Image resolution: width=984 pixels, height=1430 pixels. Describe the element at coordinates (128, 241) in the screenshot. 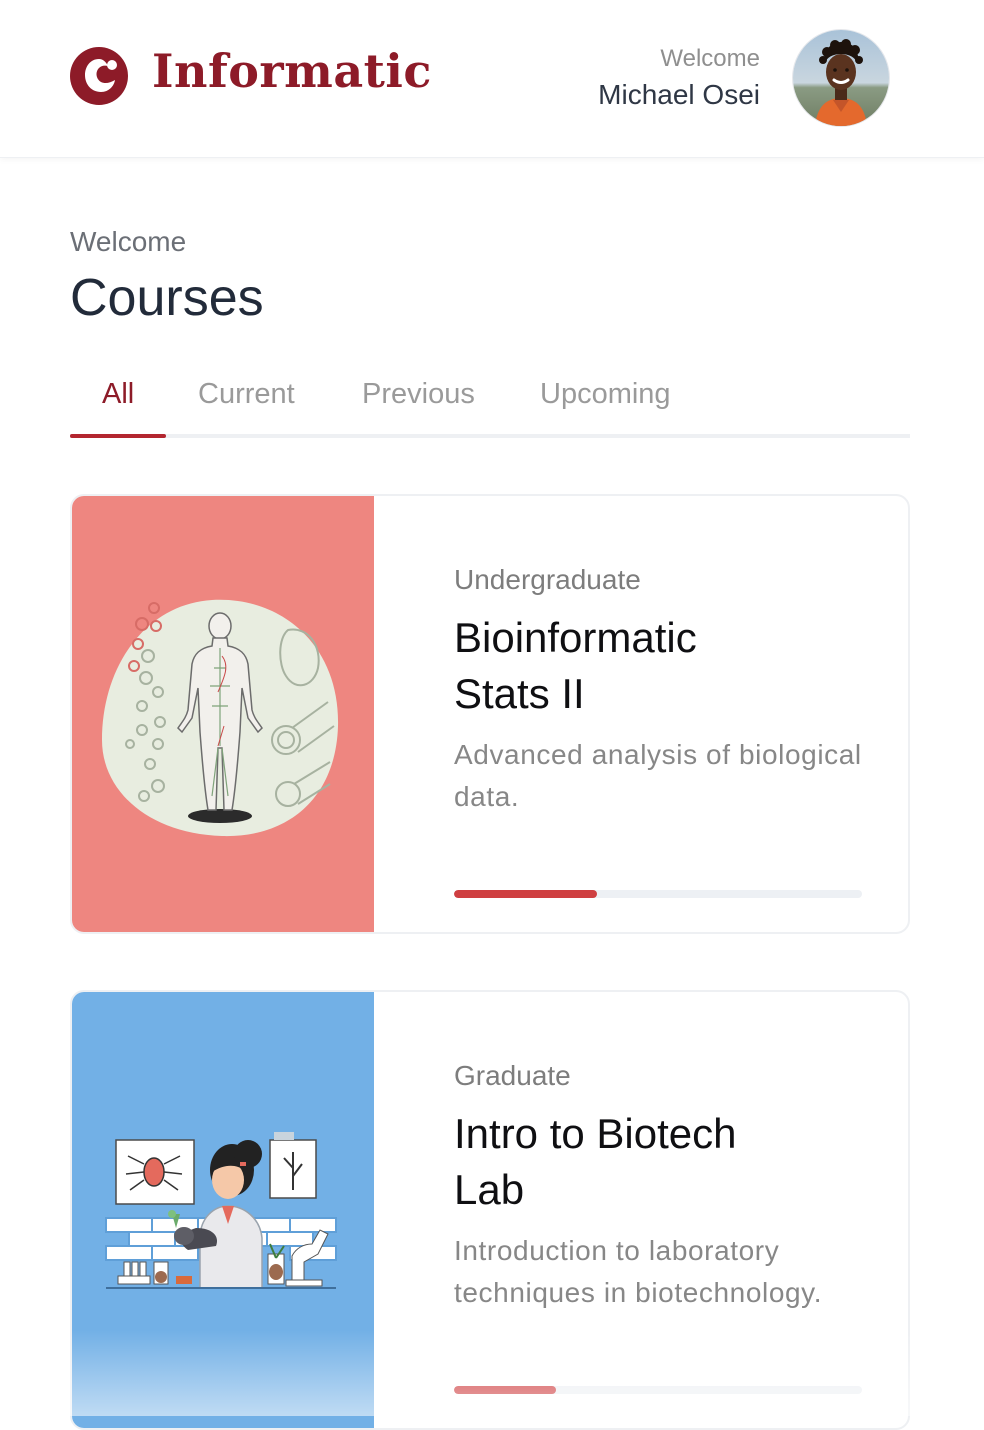

I see `page-subtitle: Welcome` at that location.